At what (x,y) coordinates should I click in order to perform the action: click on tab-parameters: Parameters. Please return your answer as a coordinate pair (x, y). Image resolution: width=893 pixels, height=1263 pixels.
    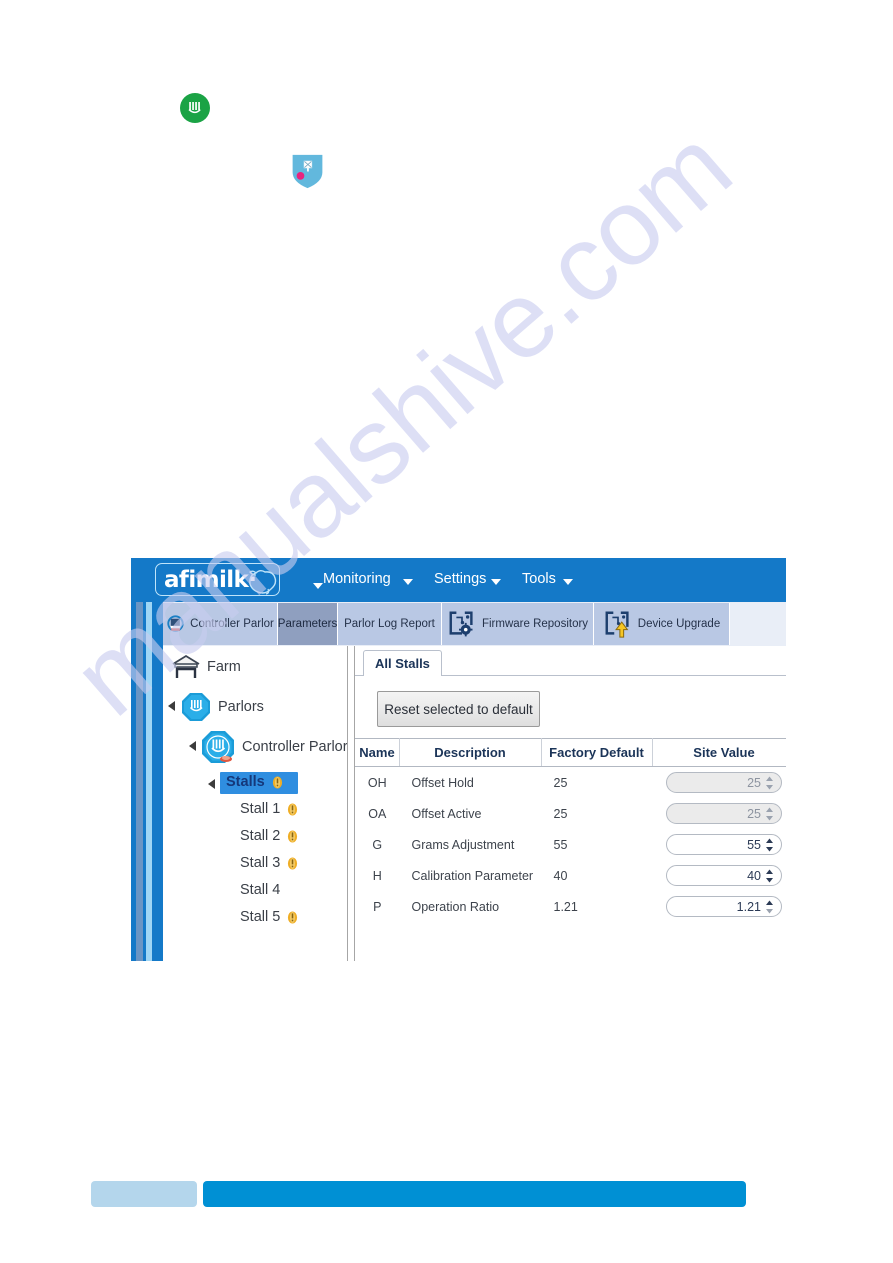
    Looking at the image, I should click on (308, 624).